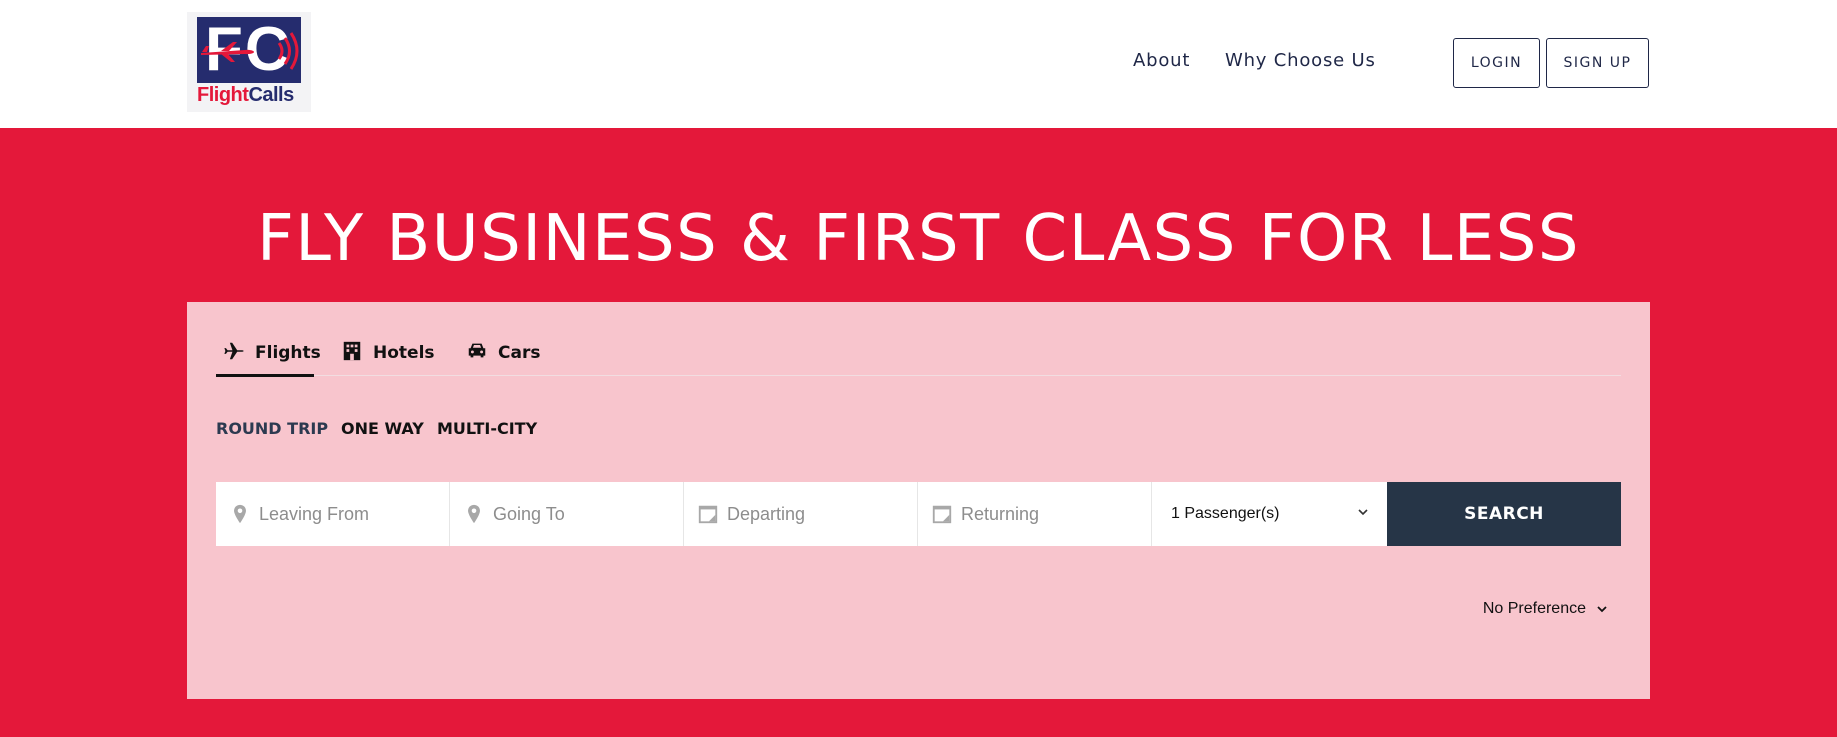 The width and height of the screenshot is (1837, 737). I want to click on hero-title: FLY BUSINESS & FIRST CLASS FOR LESS, so click(918, 239).